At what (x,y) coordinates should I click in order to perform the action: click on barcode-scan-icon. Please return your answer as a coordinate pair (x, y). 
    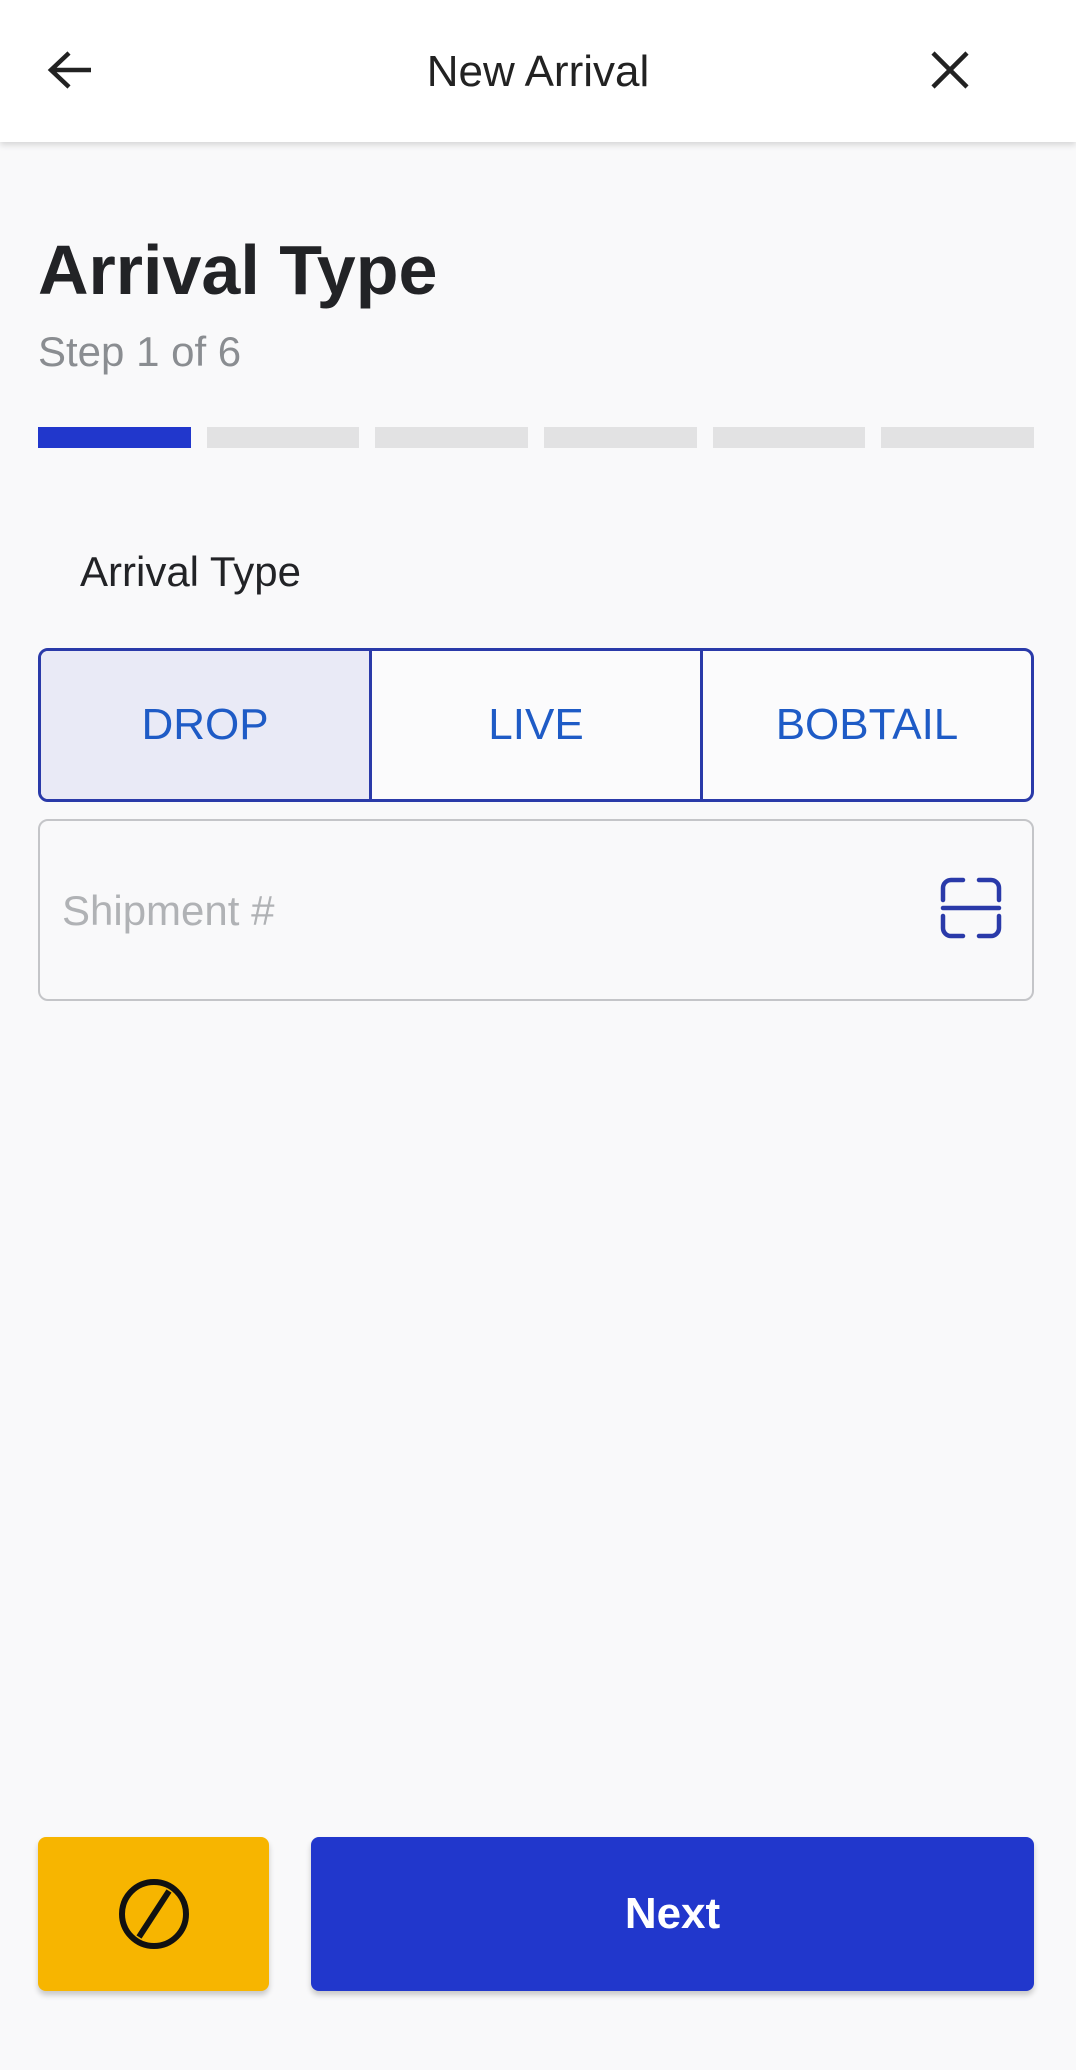
    Looking at the image, I should click on (971, 908).